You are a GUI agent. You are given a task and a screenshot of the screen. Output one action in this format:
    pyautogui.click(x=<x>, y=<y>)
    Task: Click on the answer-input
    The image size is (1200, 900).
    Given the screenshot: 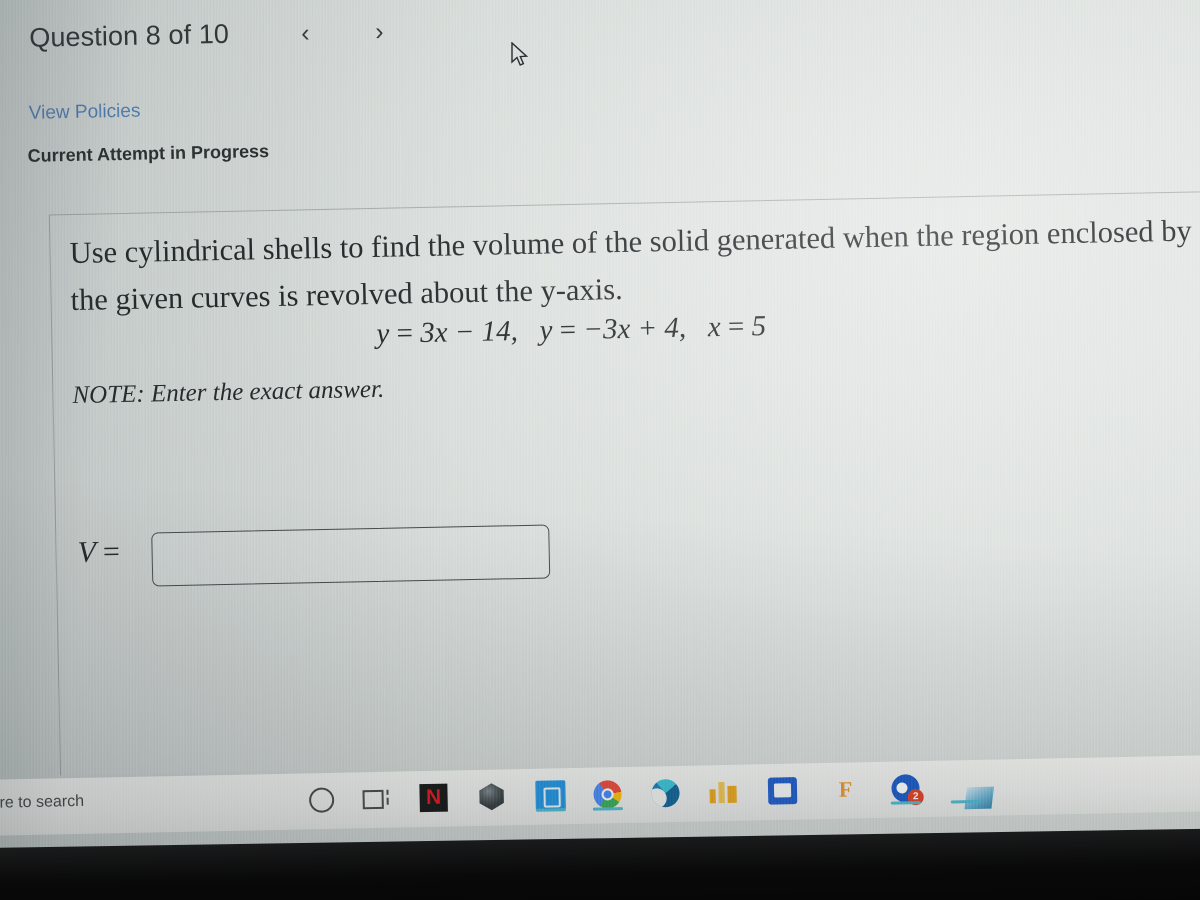 What is the action you would take?
    pyautogui.click(x=351, y=555)
    